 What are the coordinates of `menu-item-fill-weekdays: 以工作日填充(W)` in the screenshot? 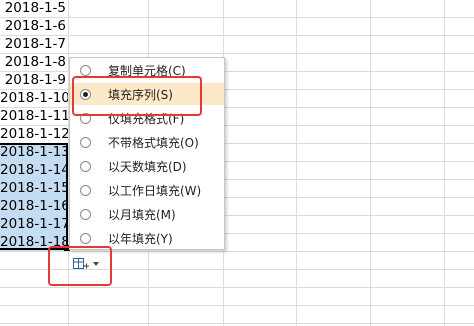 It's located at (147, 190).